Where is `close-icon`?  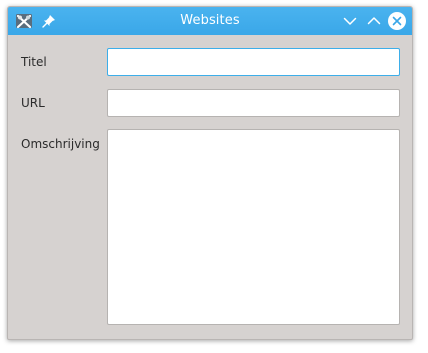
close-icon is located at coordinates (397, 21).